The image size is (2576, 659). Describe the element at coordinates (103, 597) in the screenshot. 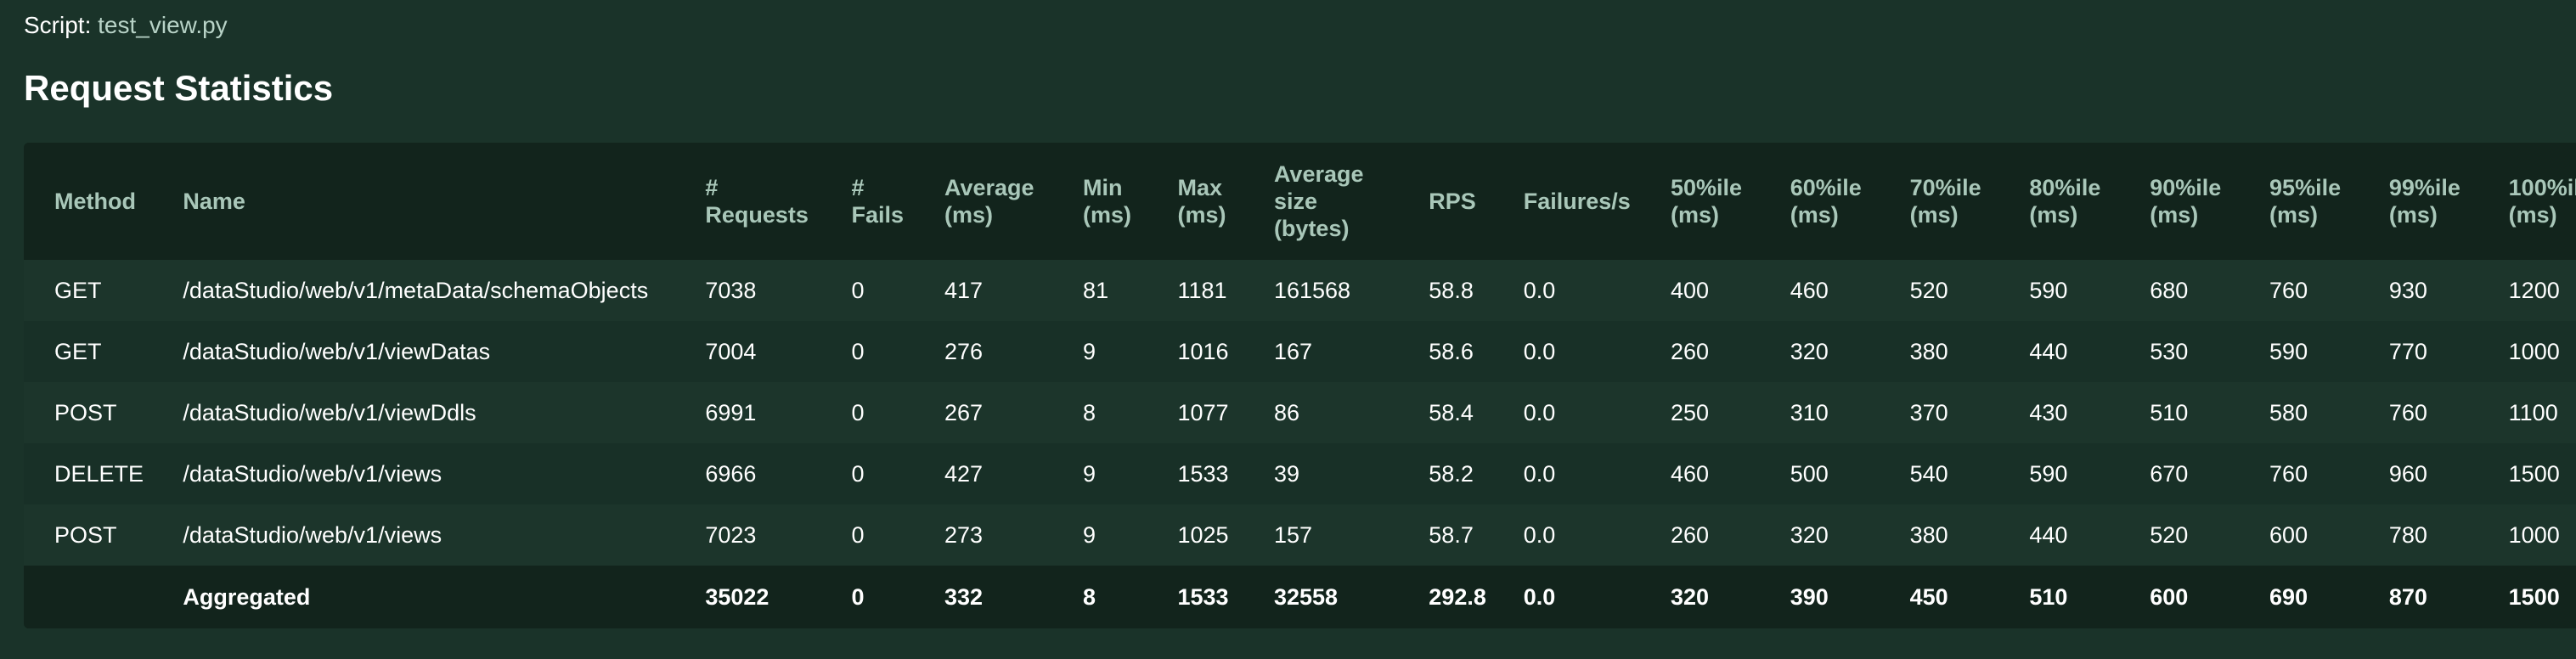

I see `table-cell` at that location.